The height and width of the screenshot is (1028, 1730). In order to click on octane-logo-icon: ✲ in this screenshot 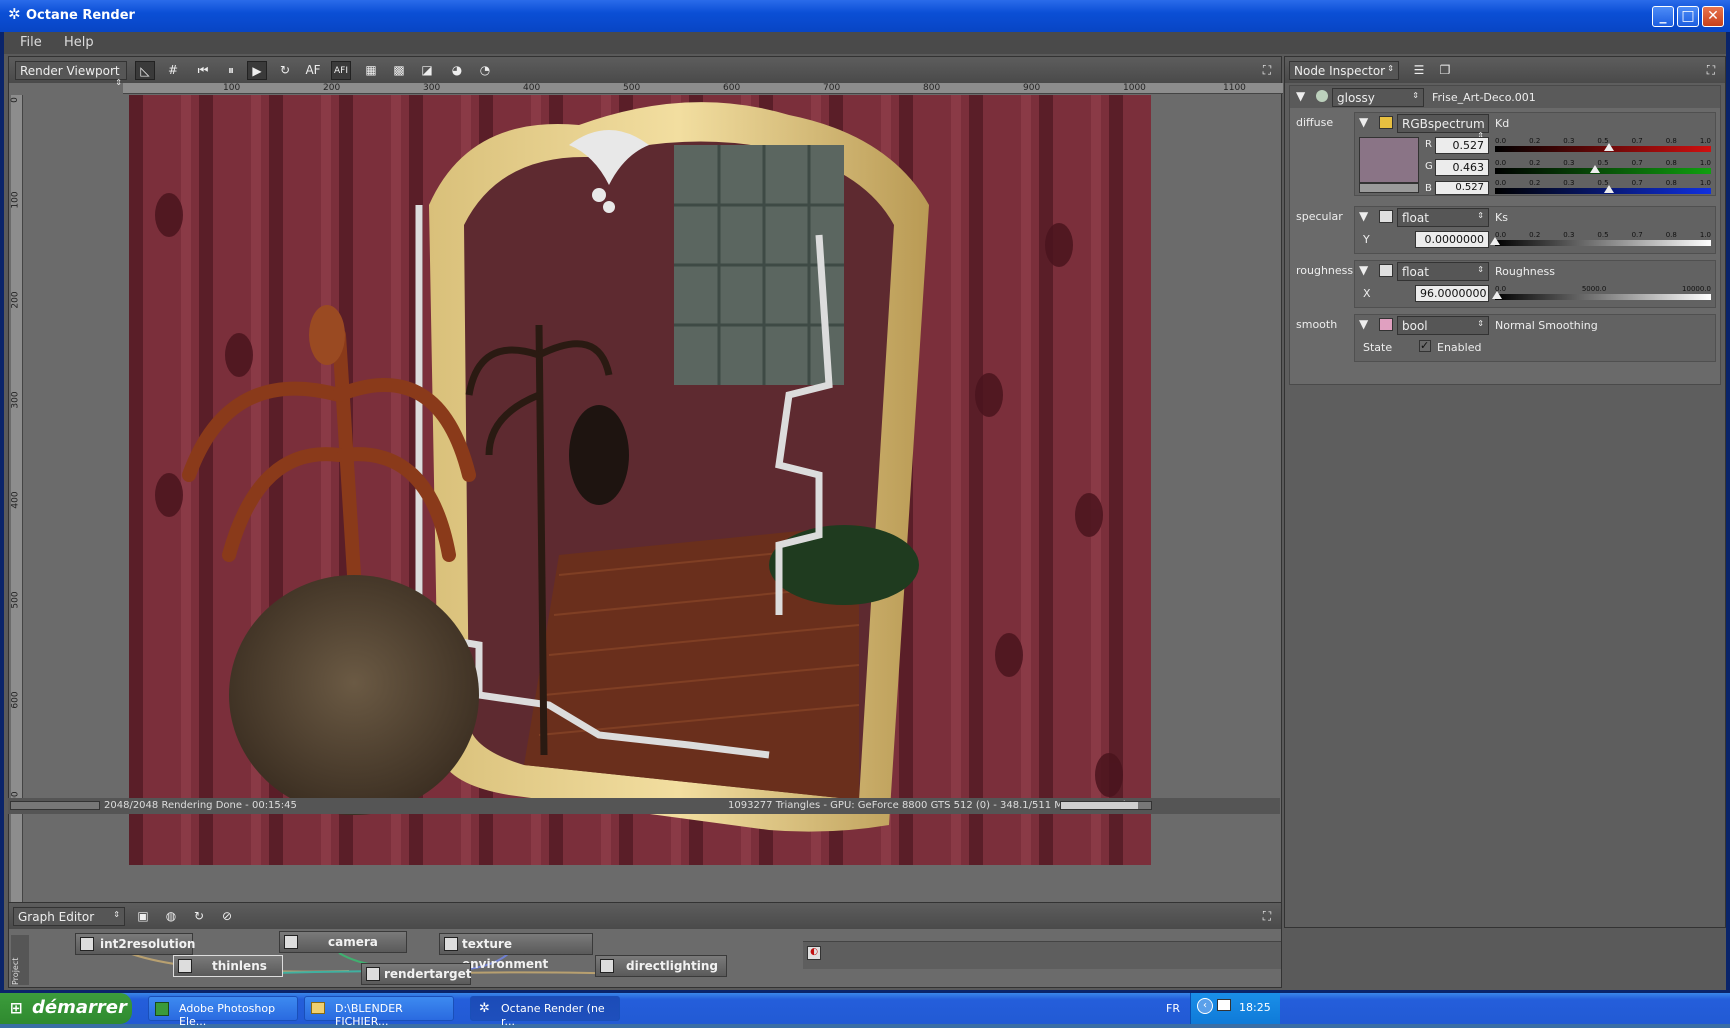, I will do `click(14, 14)`.